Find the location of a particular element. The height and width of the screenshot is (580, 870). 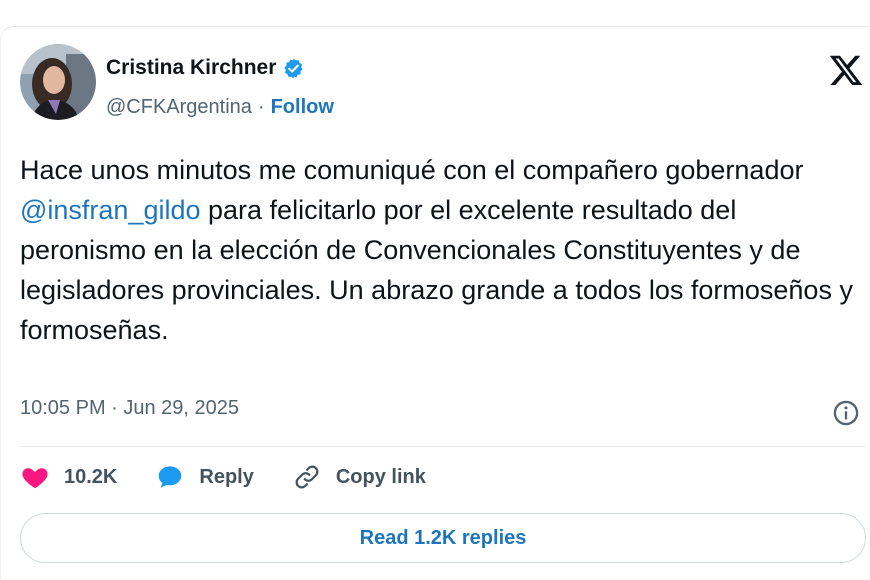

action-bar: 10.2K Reply Copy link is located at coordinates (242, 477).